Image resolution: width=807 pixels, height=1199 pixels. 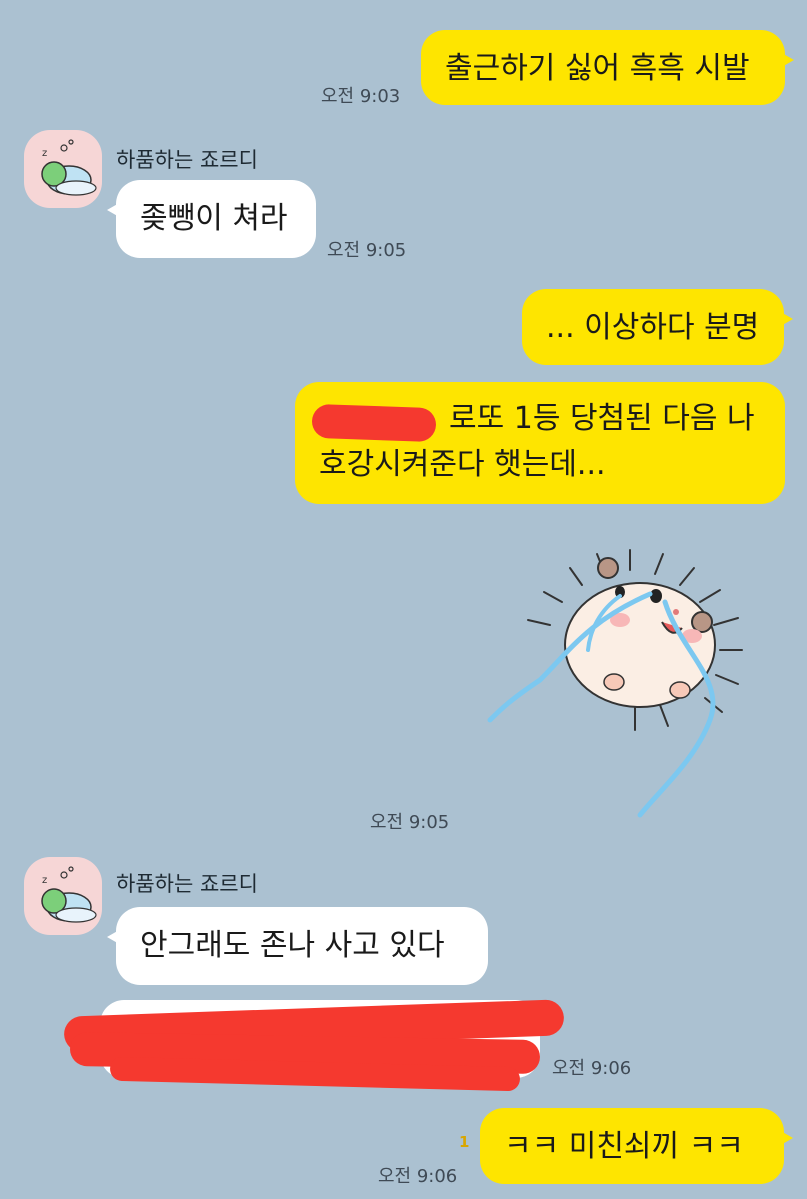 I want to click on message-text: 출근하기 싫어 흑흑 시발, so click(x=597, y=68).